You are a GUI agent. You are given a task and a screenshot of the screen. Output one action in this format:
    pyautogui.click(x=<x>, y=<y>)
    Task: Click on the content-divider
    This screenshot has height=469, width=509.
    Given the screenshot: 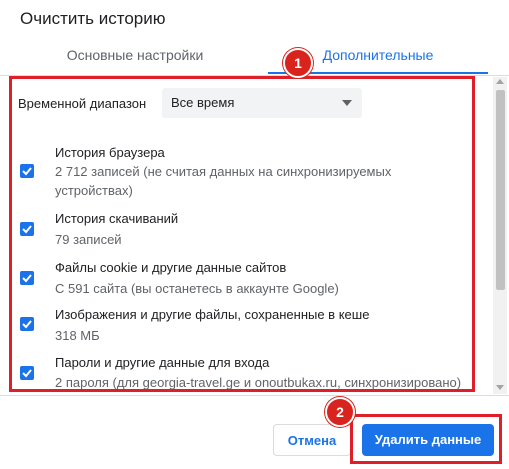 What is the action you would take?
    pyautogui.click(x=254, y=395)
    